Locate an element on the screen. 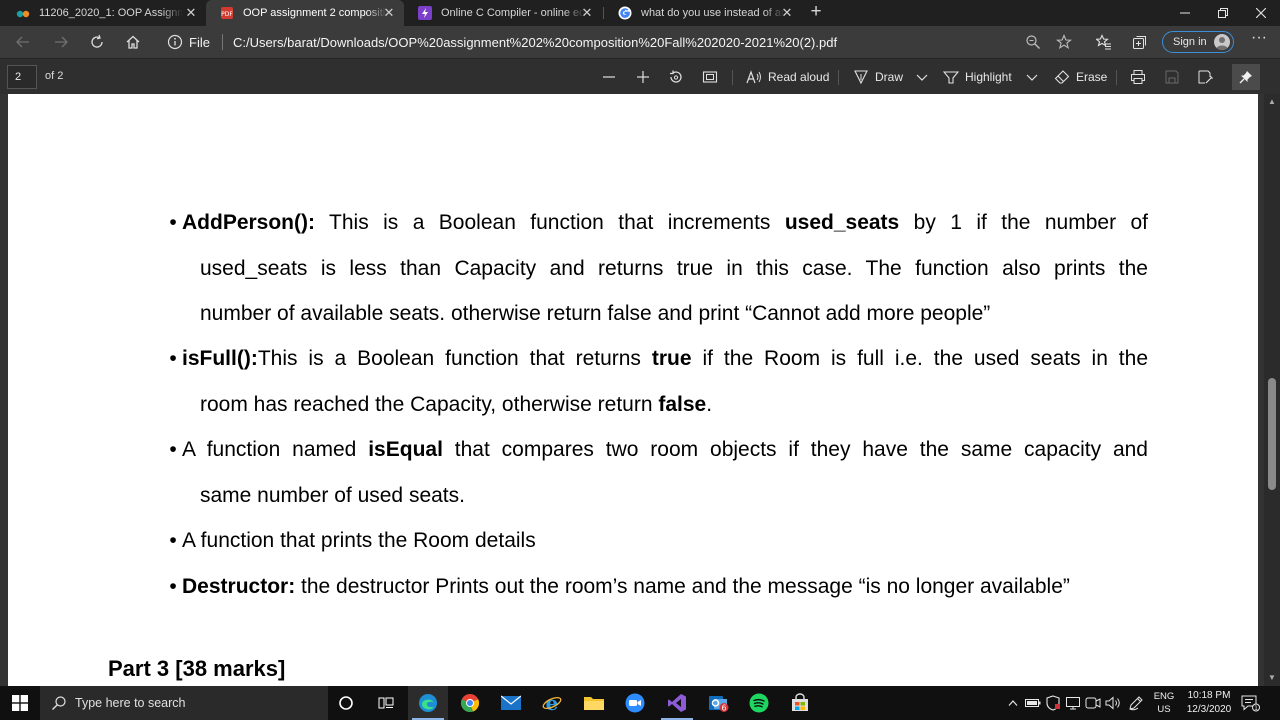 This screenshot has width=1280, height=720. tab-pdf: PDF OOP assignment 2 composition ✕ is located at coordinates (305, 13).